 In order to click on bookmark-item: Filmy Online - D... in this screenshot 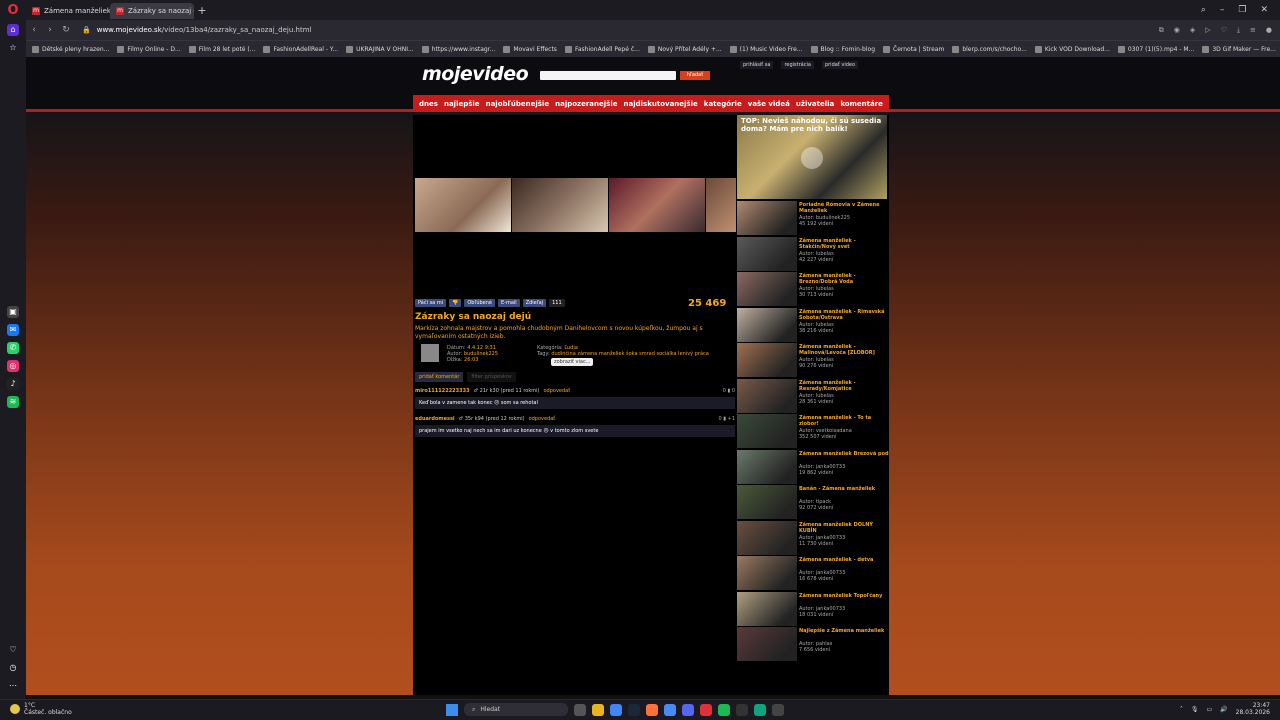, I will do `click(149, 49)`.